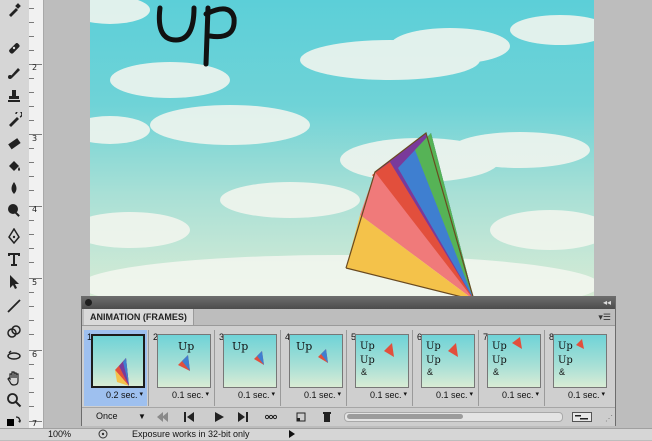  I want to click on loop-options-select: Once ▼, so click(116, 416).